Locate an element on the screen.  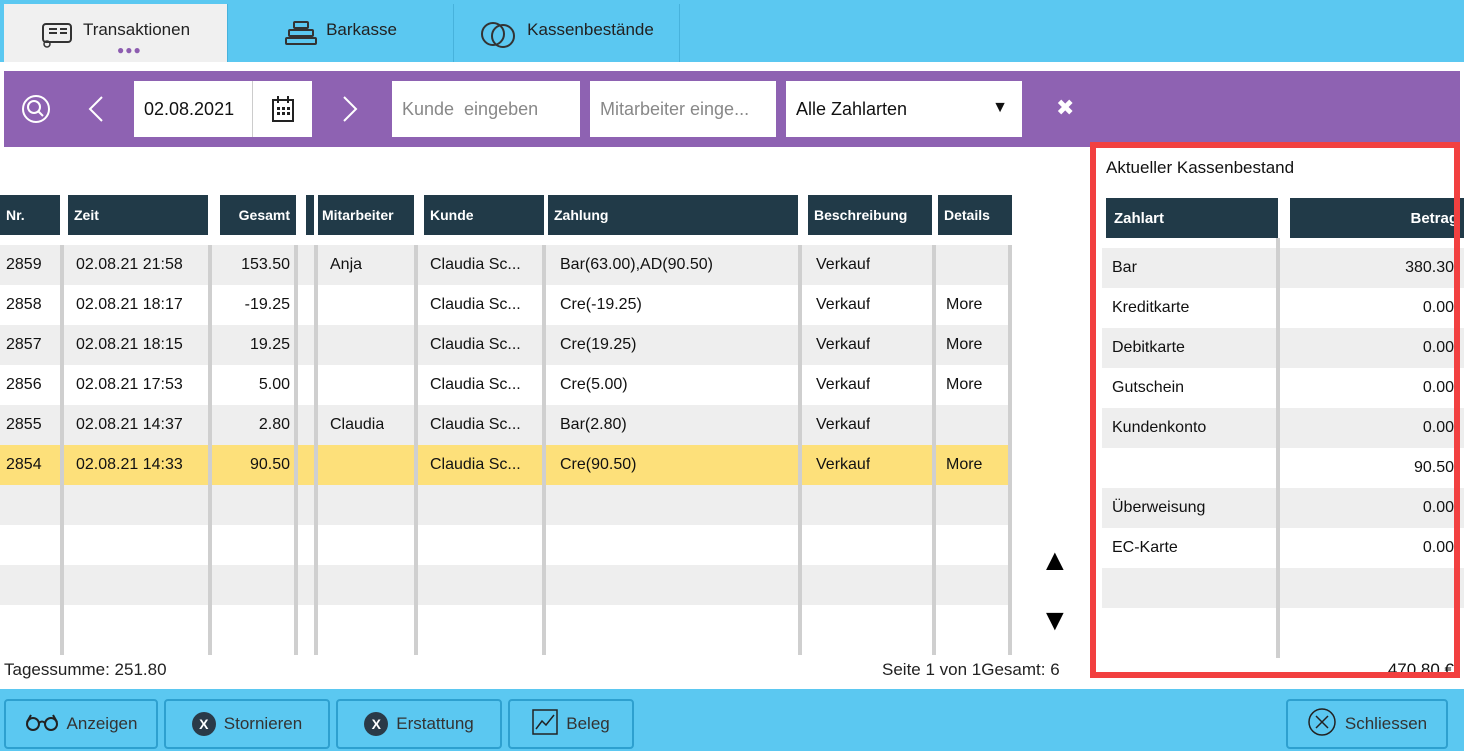
payment-type-select: Alle Zahlarten ▼ is located at coordinates (904, 109).